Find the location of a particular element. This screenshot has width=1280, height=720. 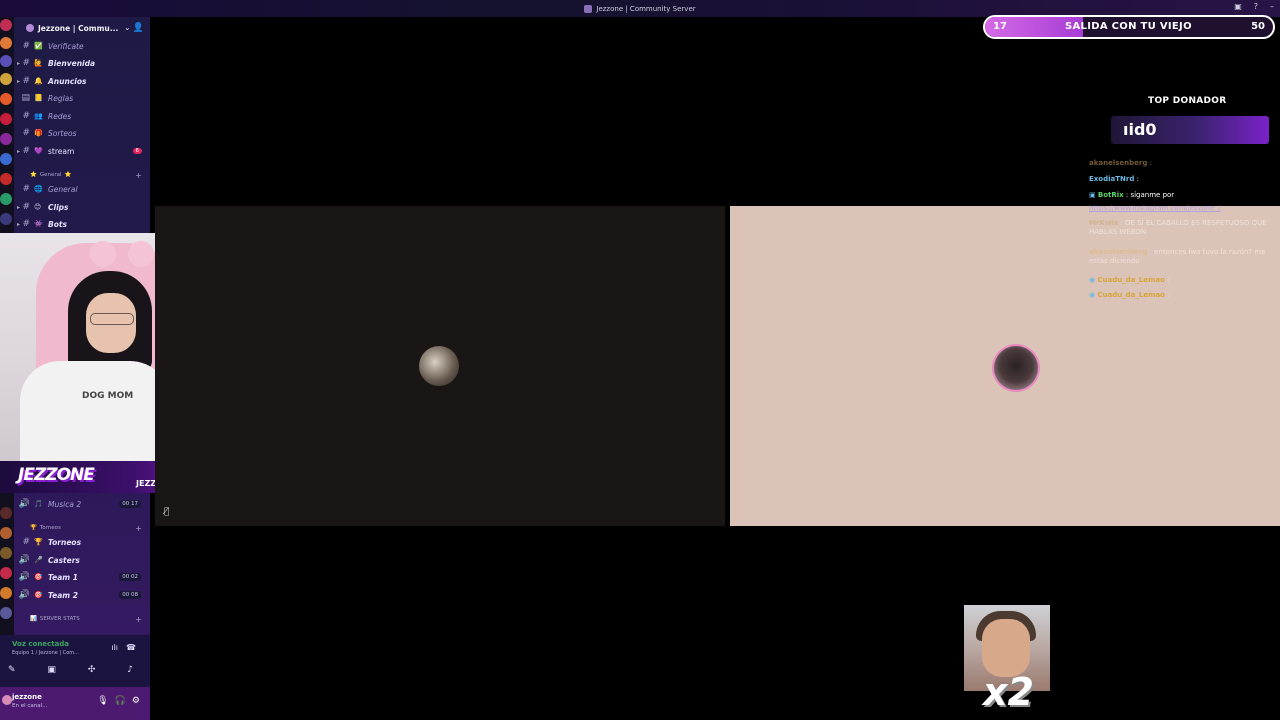

channel-item: ▸ # 💜 stream 6 is located at coordinates (82, 151).